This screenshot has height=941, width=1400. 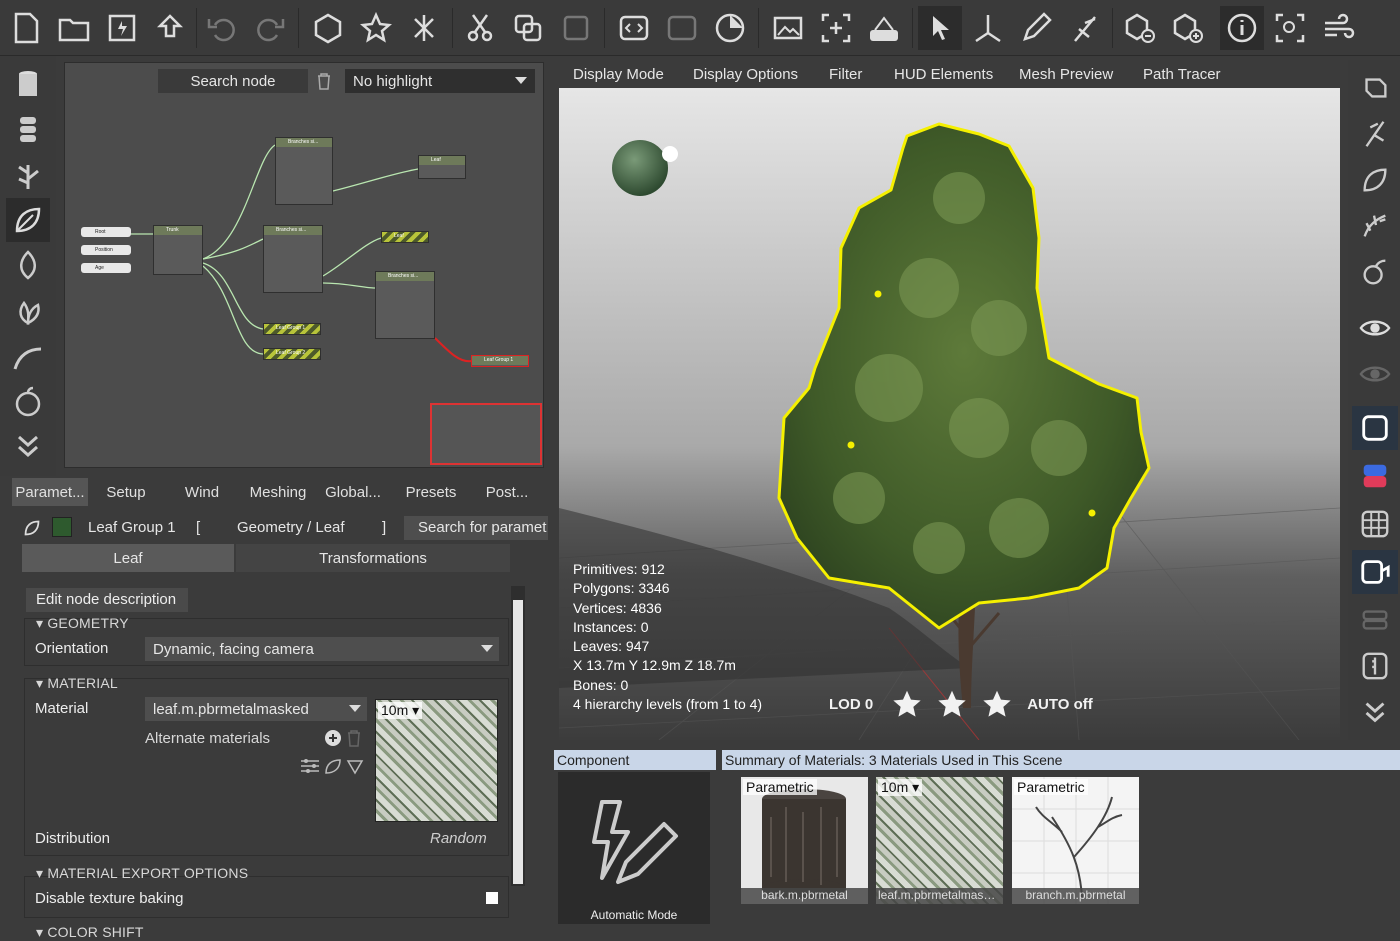 I want to click on graph-node-leaf-2: Leaf, so click(x=405, y=237).